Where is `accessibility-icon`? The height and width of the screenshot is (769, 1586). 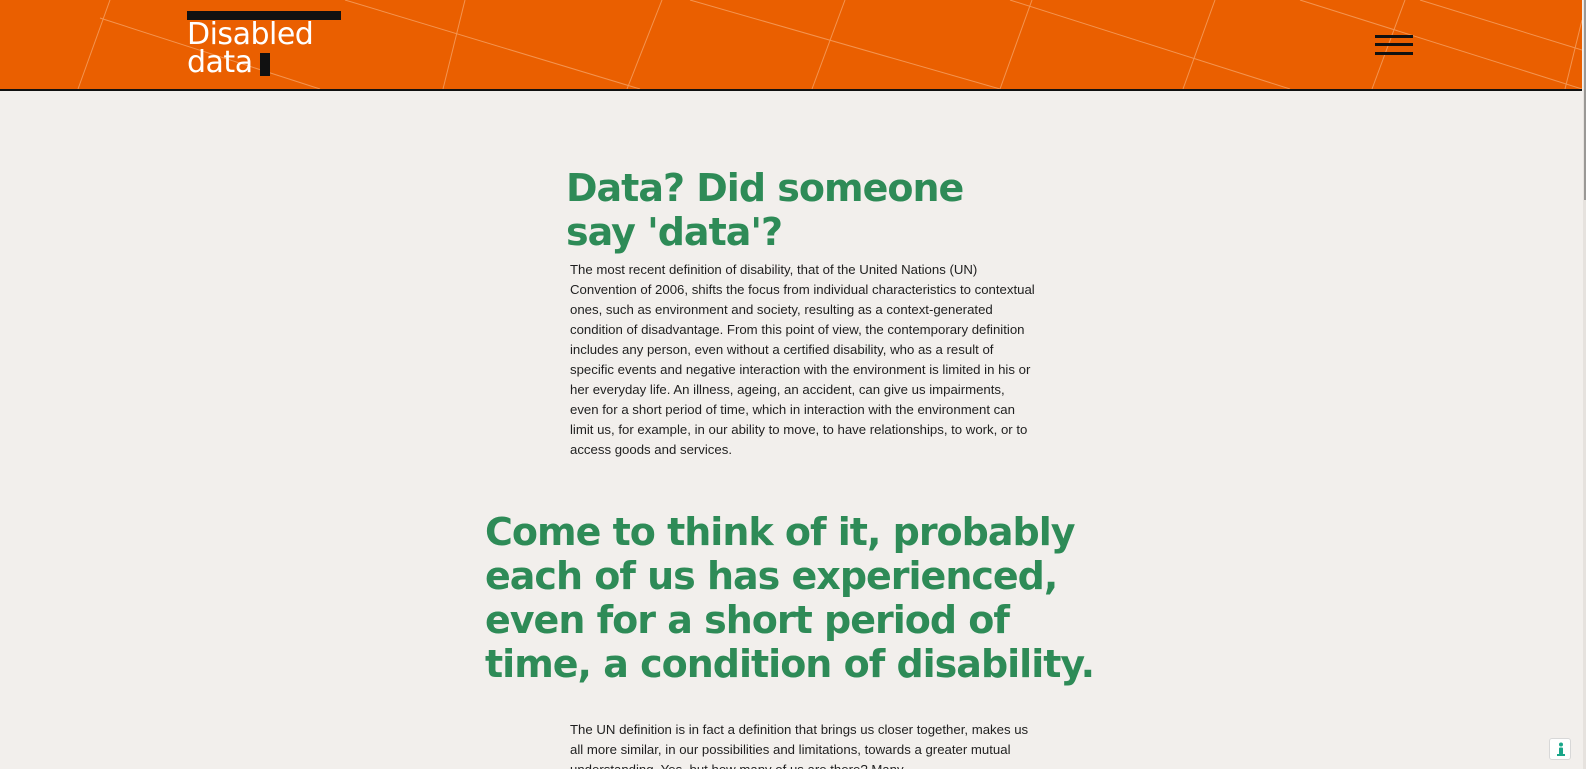
accessibility-icon is located at coordinates (1560, 749).